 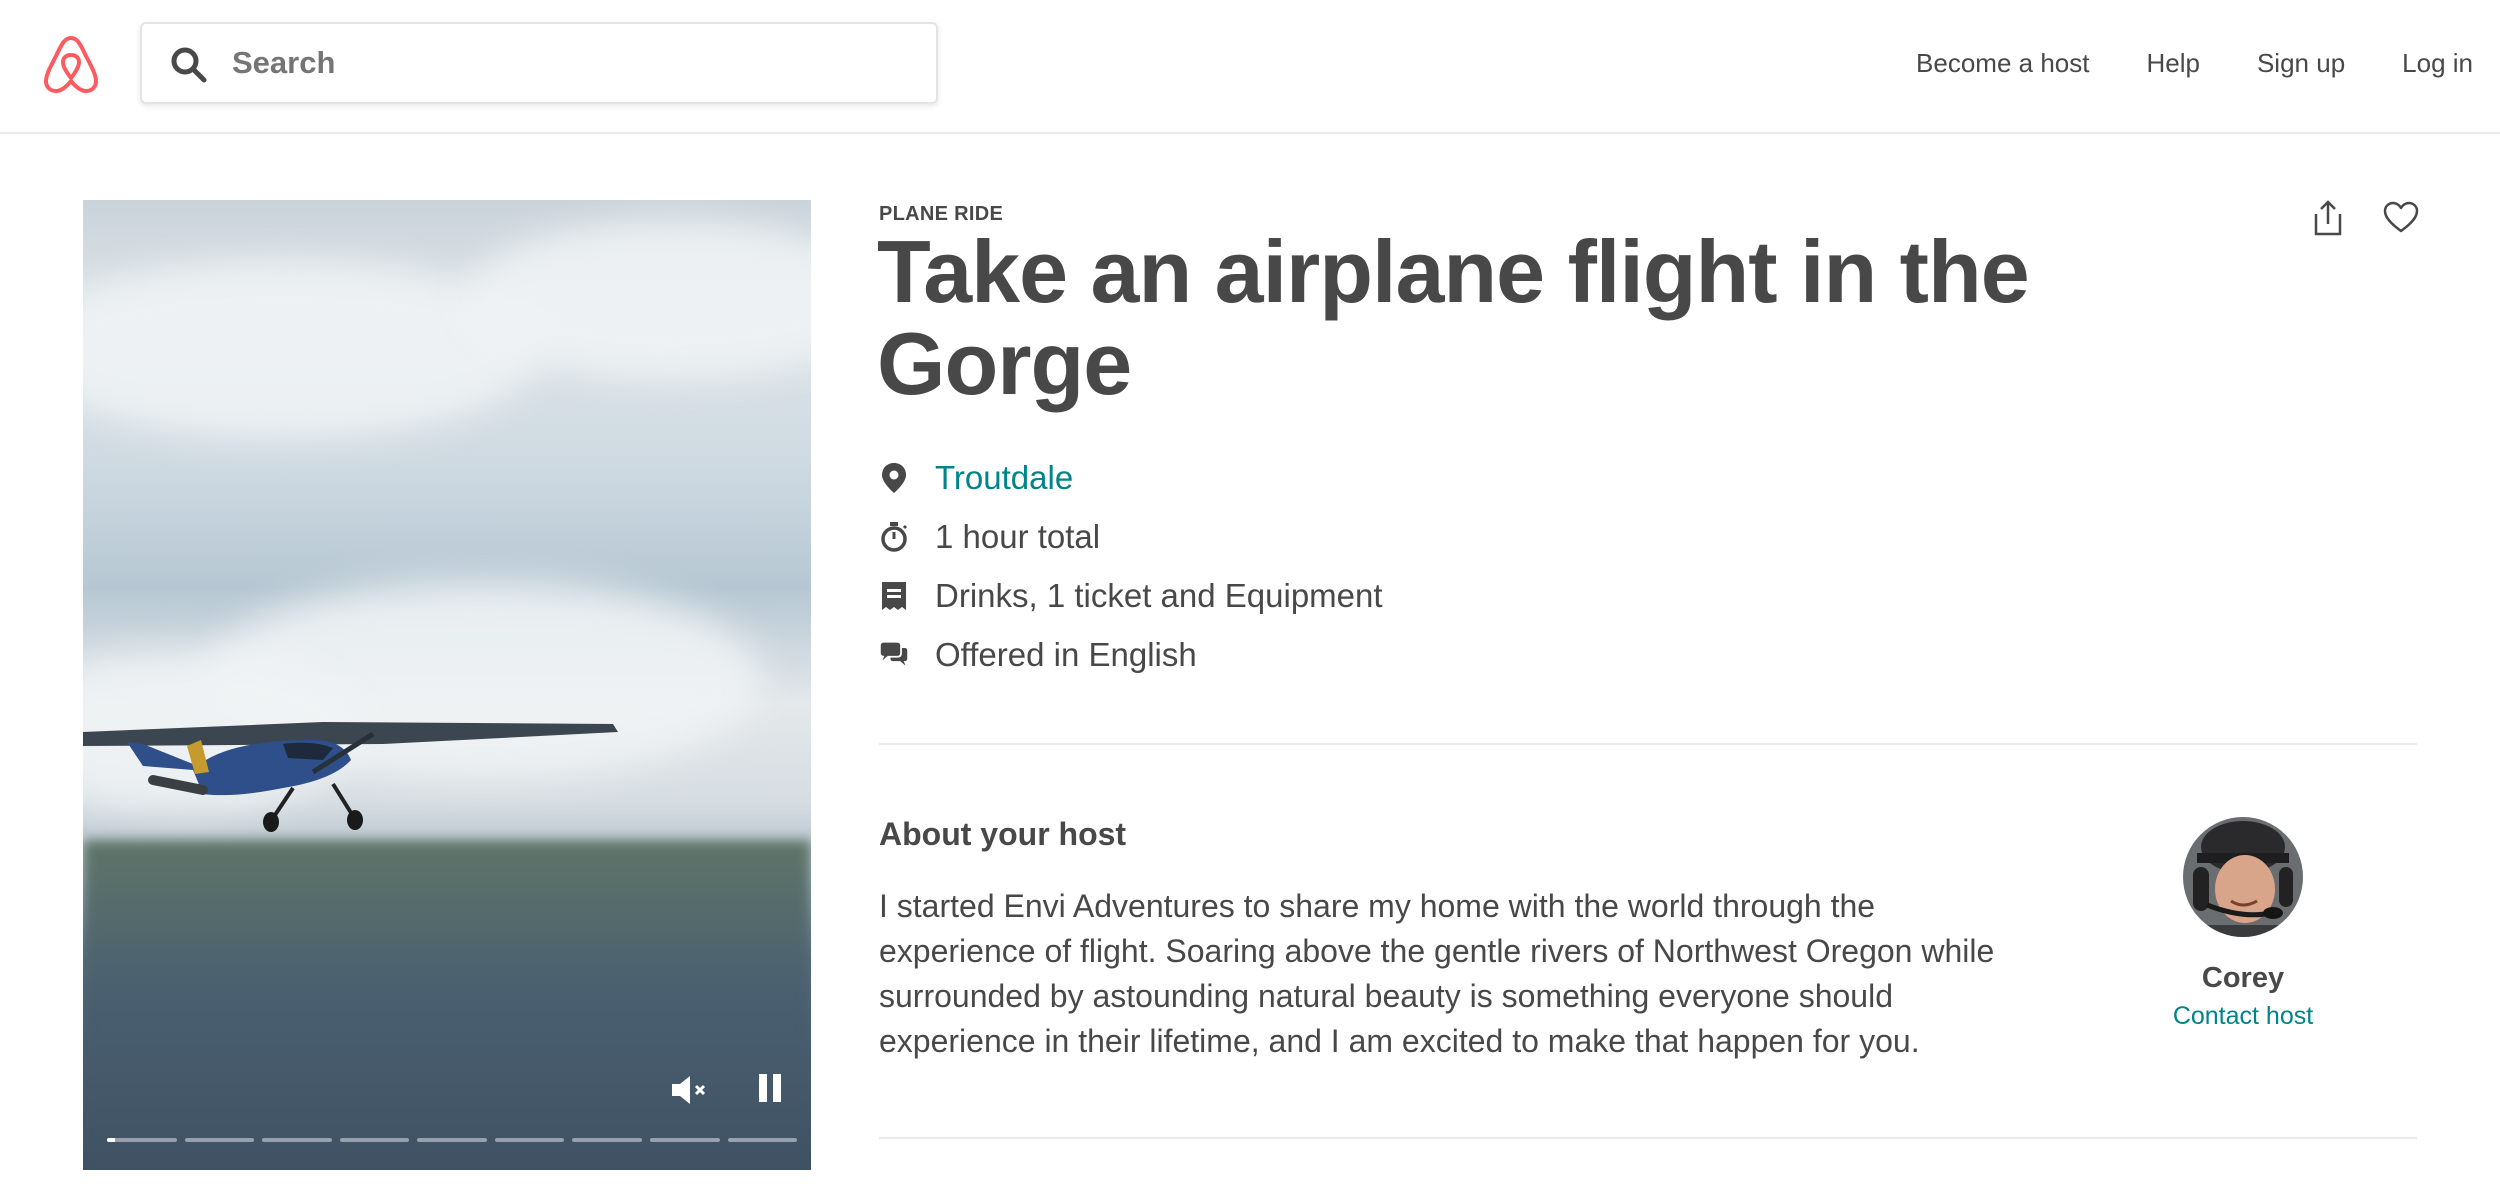 I want to click on receipt-icon, so click(x=894, y=596).